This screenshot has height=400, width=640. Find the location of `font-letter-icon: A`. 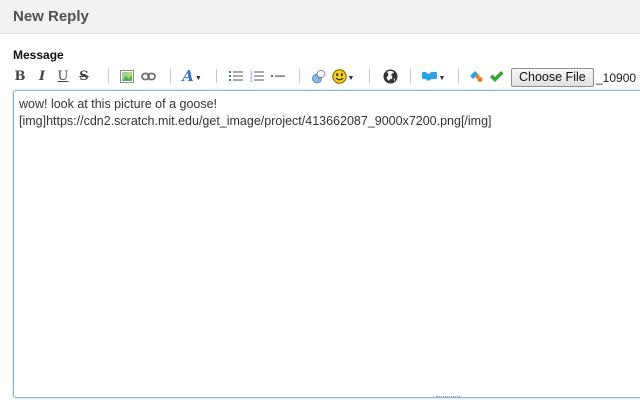

font-letter-icon: A is located at coordinates (188, 76).